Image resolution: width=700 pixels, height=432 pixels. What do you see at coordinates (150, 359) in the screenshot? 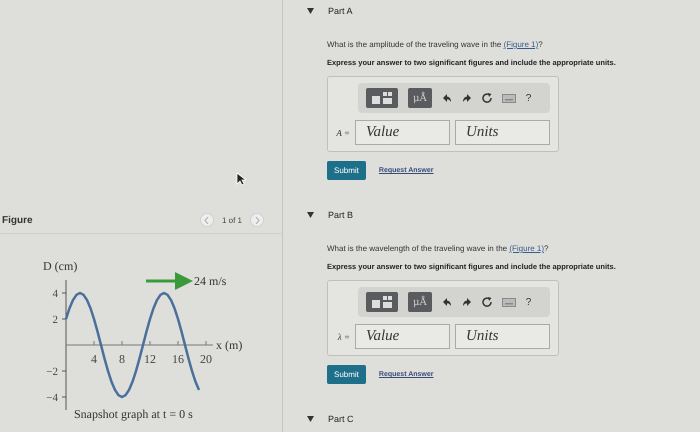
I see `tick-label: 12` at bounding box center [150, 359].